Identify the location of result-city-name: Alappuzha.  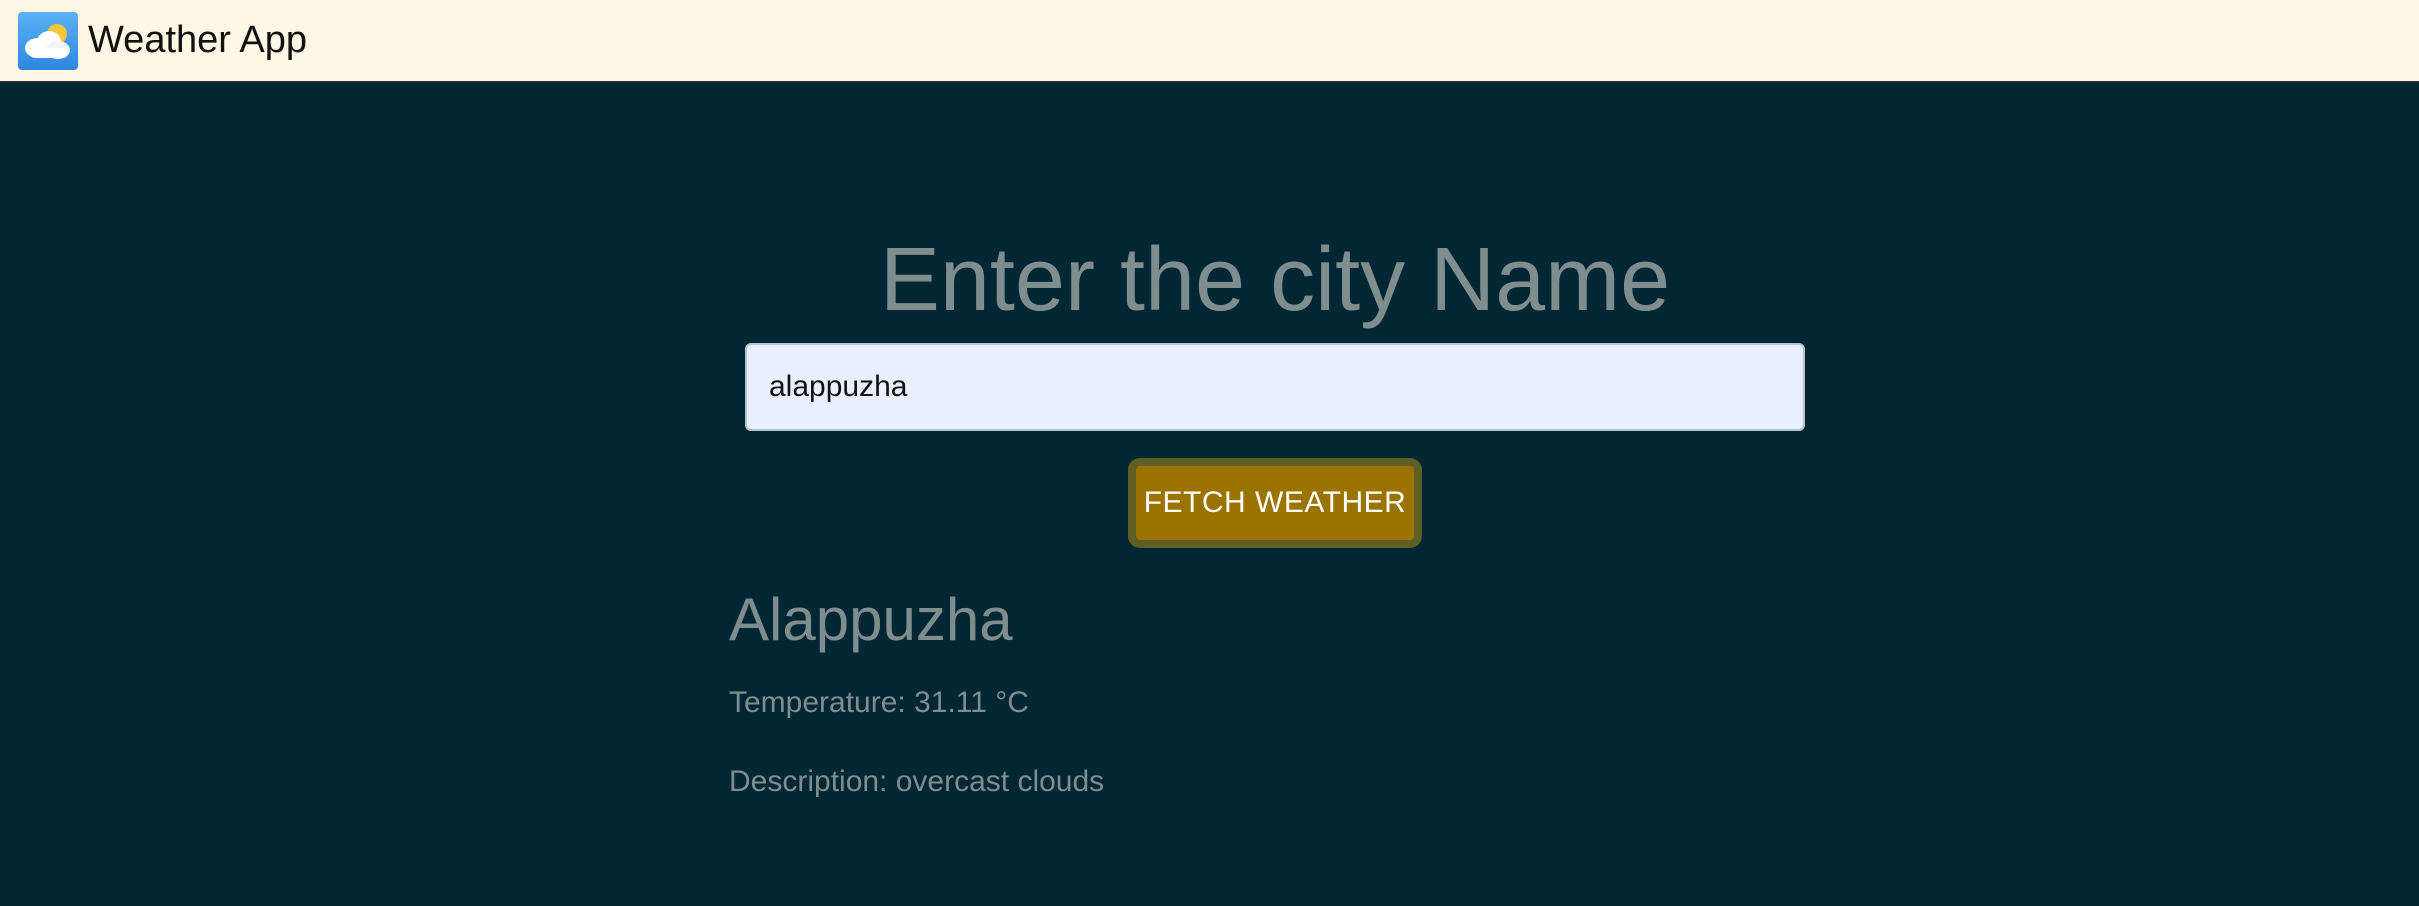
(871, 619).